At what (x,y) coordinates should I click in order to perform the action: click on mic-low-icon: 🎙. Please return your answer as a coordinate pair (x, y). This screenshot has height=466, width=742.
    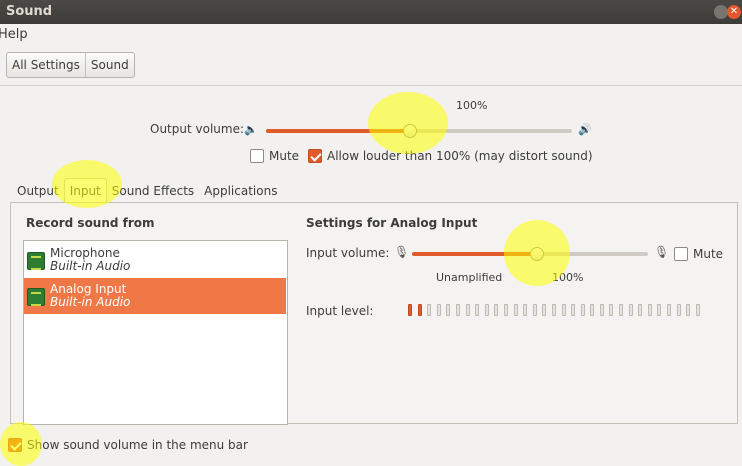
    Looking at the image, I should click on (402, 252).